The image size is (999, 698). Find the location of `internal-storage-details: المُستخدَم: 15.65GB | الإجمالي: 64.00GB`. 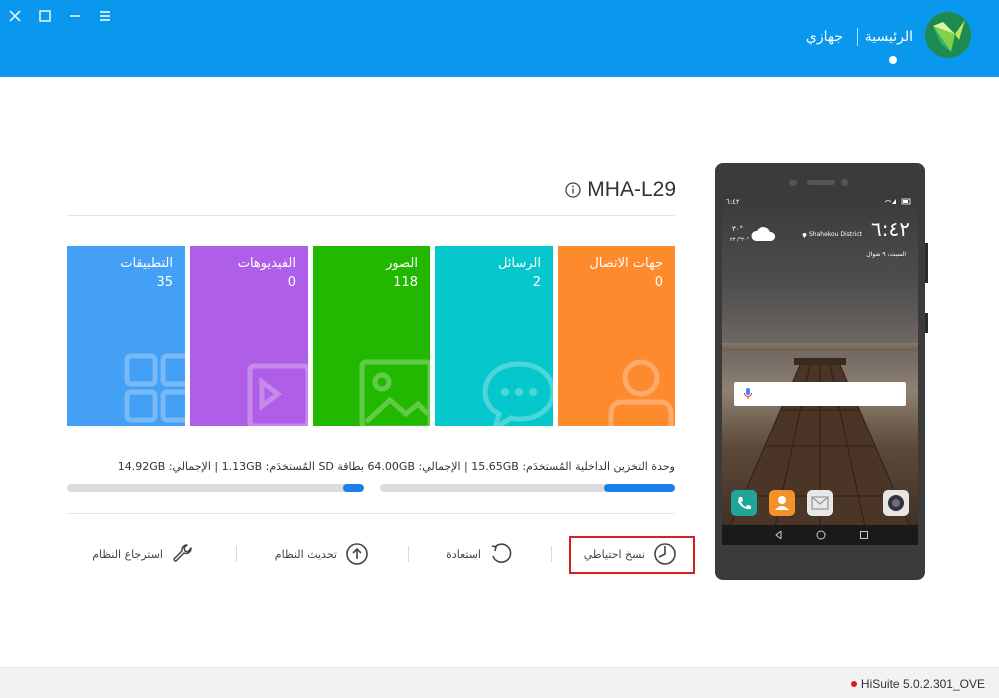

internal-storage-details: المُستخدَم: 15.65GB | الإجمالي: 64.00GB is located at coordinates (469, 466).